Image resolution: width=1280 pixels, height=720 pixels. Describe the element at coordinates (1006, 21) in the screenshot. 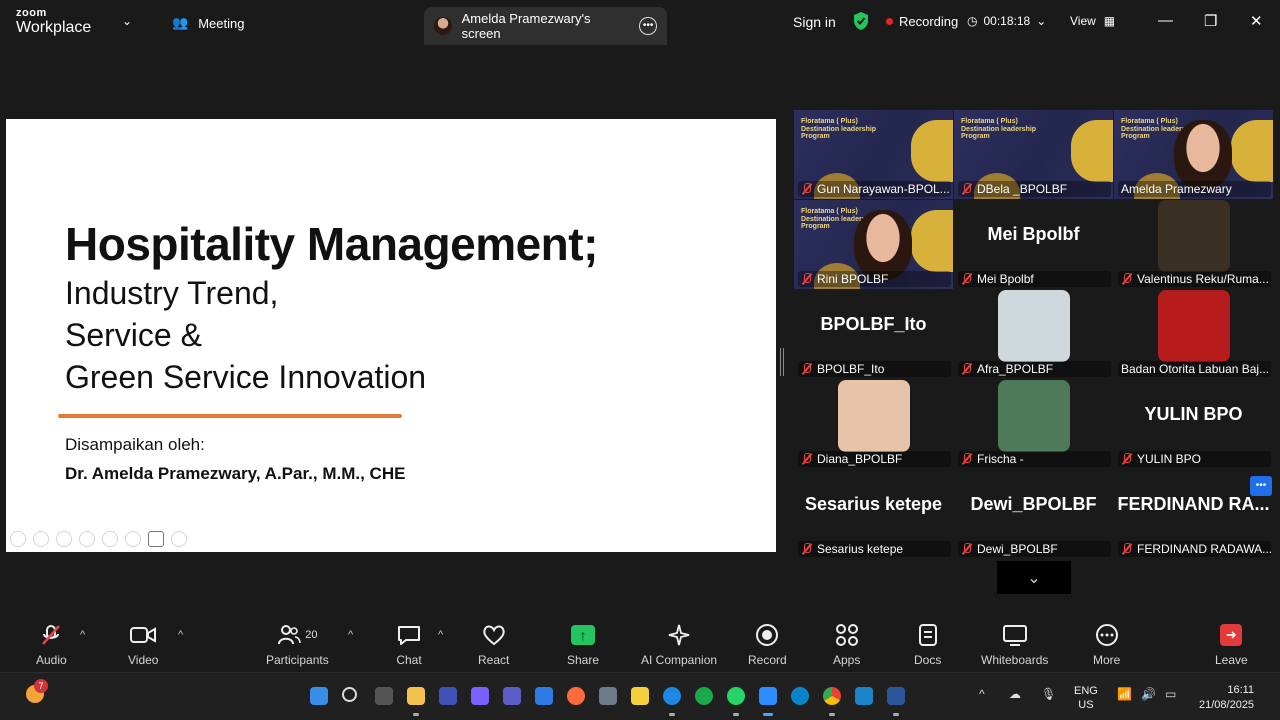

I see `meeting-timer: ◷ 00:18:18 ⌄` at that location.